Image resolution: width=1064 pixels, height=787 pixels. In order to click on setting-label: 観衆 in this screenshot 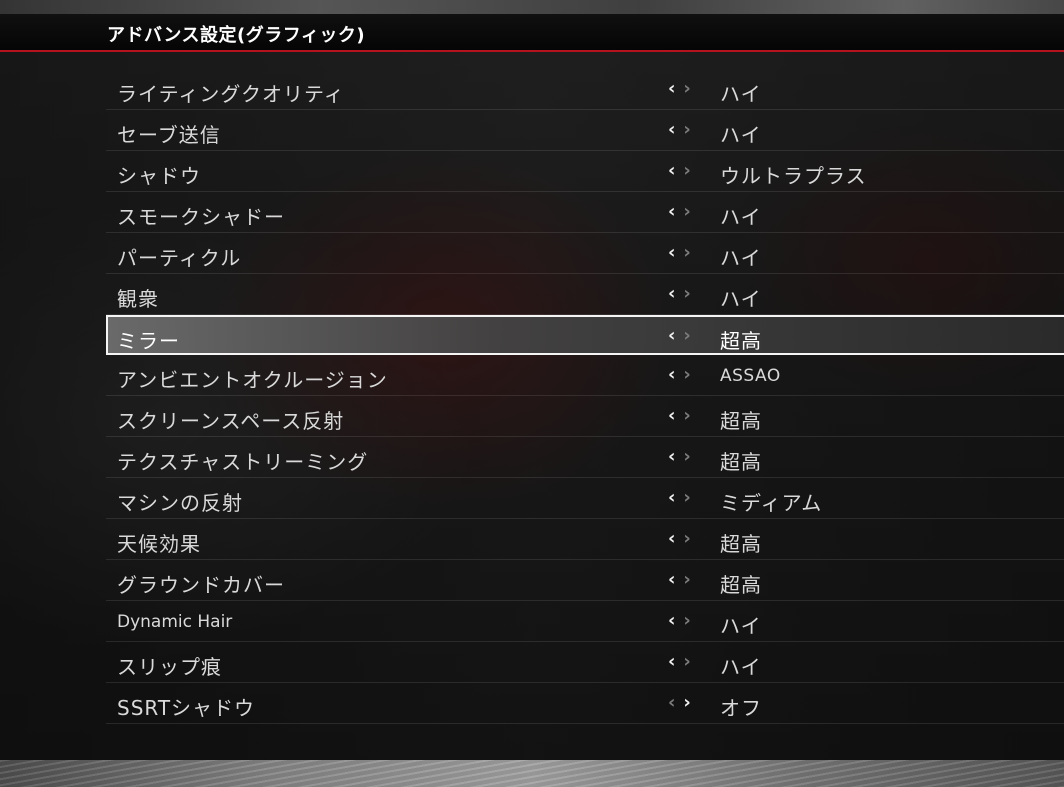, I will do `click(138, 299)`.